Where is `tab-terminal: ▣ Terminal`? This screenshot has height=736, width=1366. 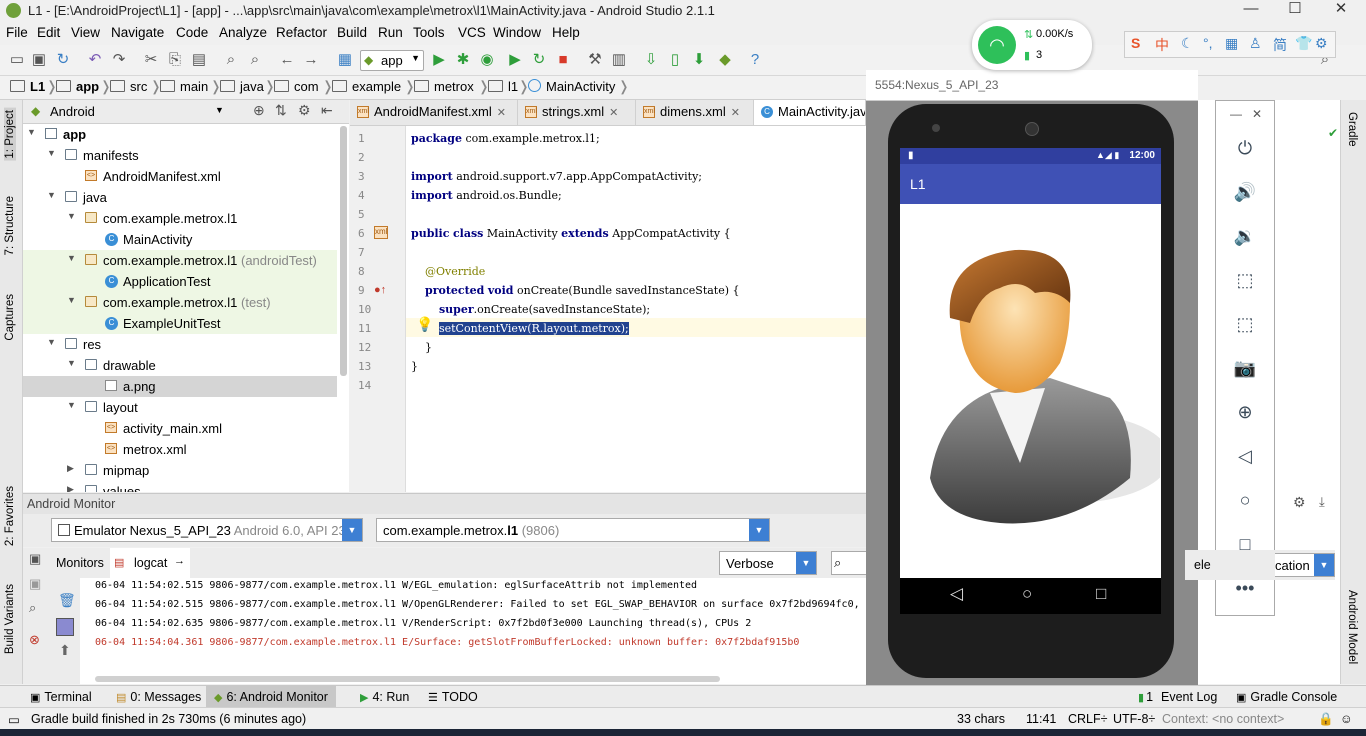 tab-terminal: ▣ Terminal is located at coordinates (61, 697).